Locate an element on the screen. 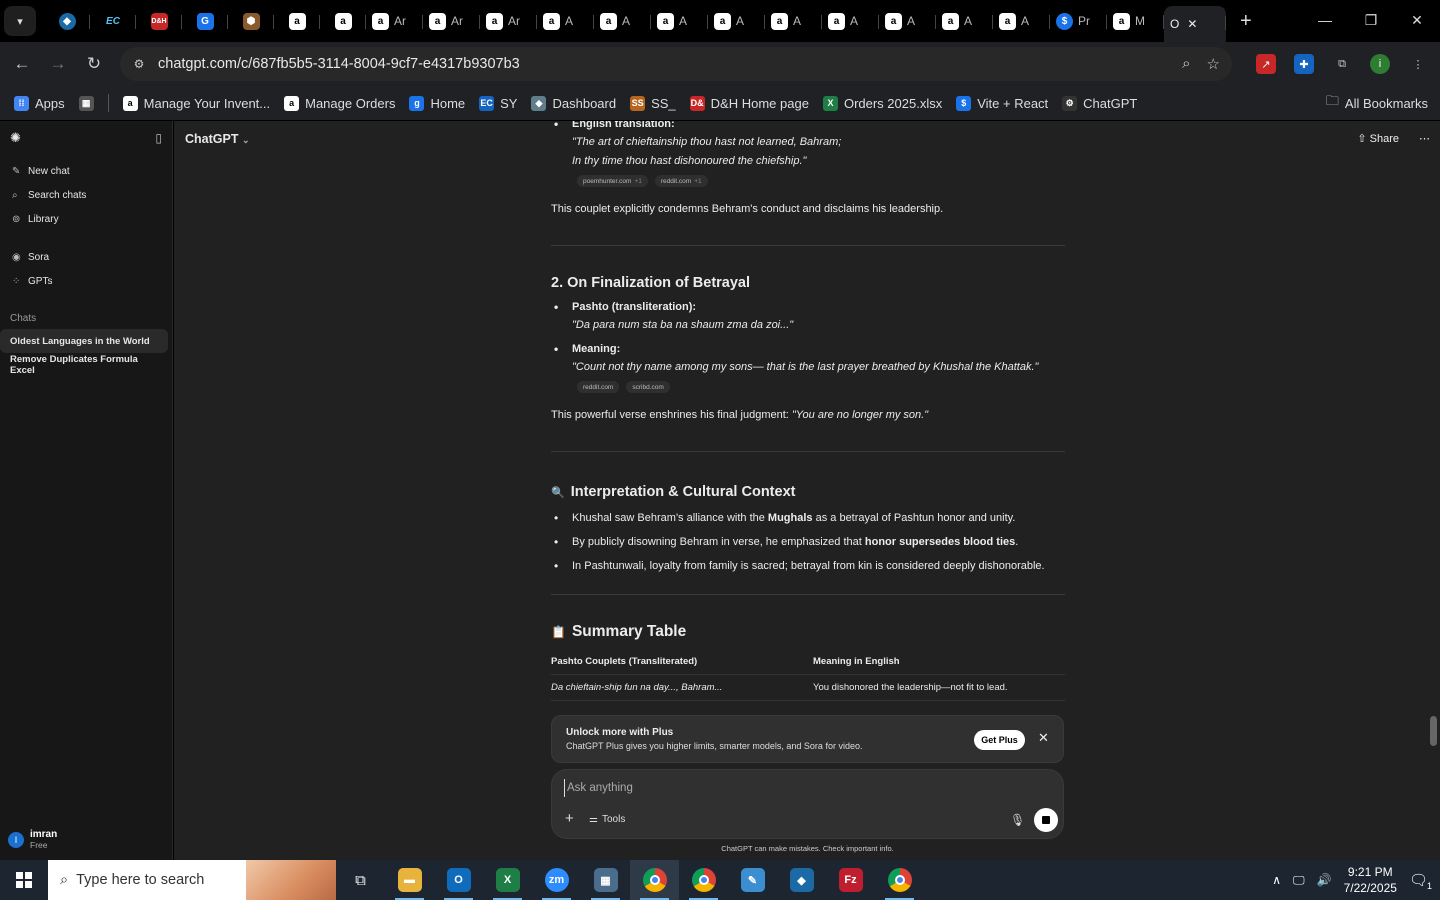  get-plus-button: Get Plus is located at coordinates (999, 740).